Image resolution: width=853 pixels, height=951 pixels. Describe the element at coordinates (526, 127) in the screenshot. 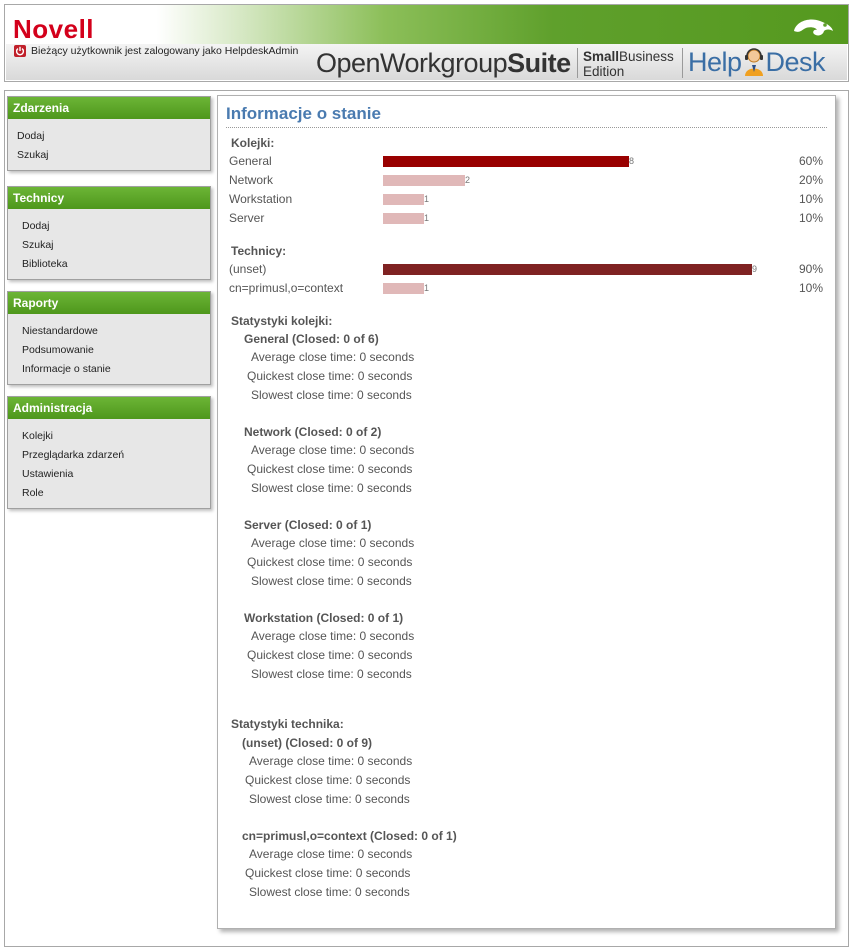

I see `title-divider` at that location.